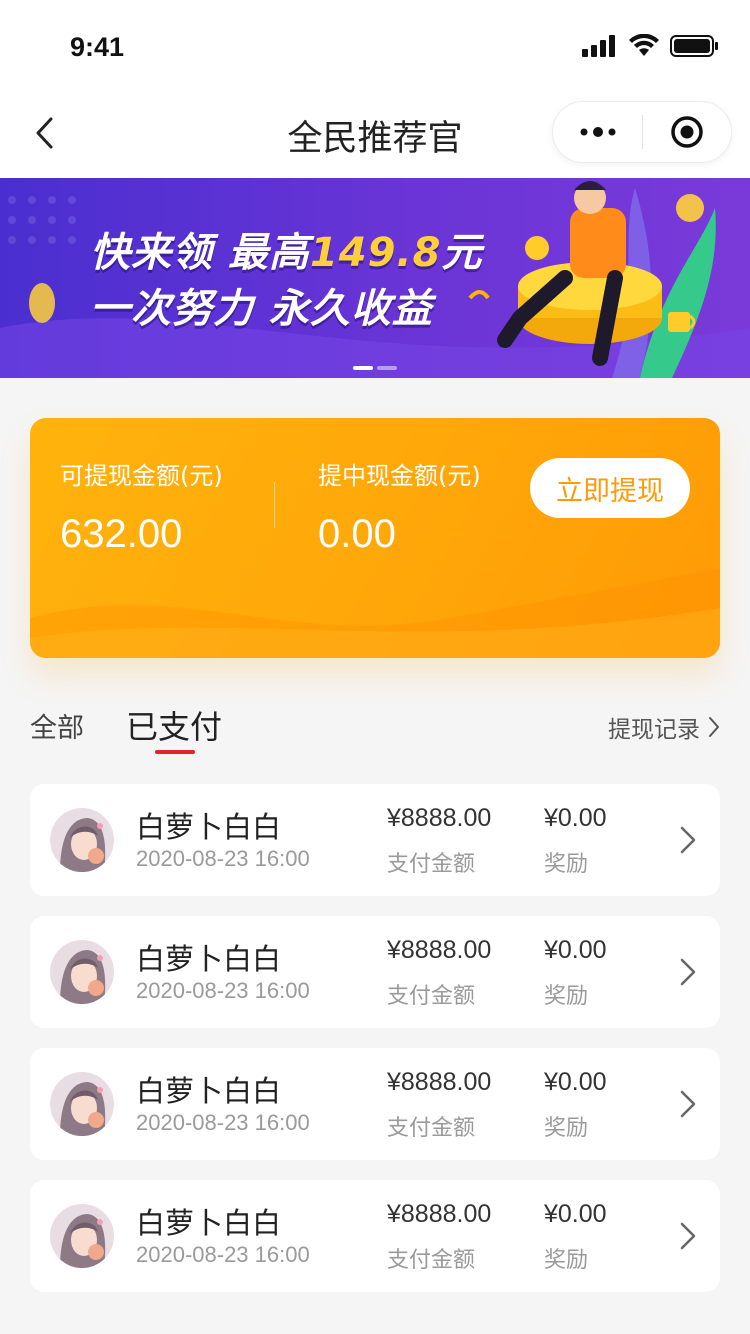  What do you see at coordinates (375, 725) in the screenshot?
I see `tab-bar: 全部 已支付 提现记录` at bounding box center [375, 725].